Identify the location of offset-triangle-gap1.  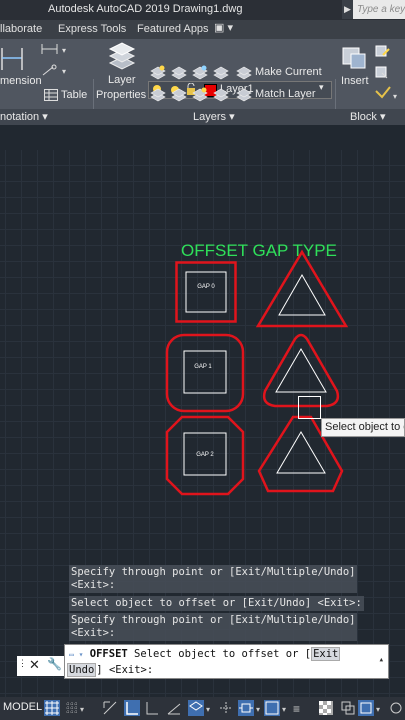
(301, 370).